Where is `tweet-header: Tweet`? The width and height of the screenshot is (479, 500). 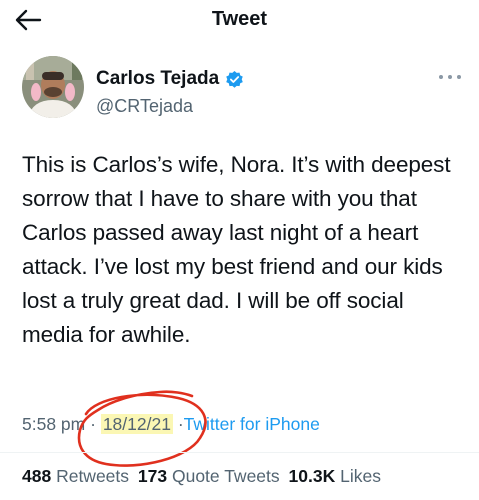
tweet-header: Tweet is located at coordinates (239, 22).